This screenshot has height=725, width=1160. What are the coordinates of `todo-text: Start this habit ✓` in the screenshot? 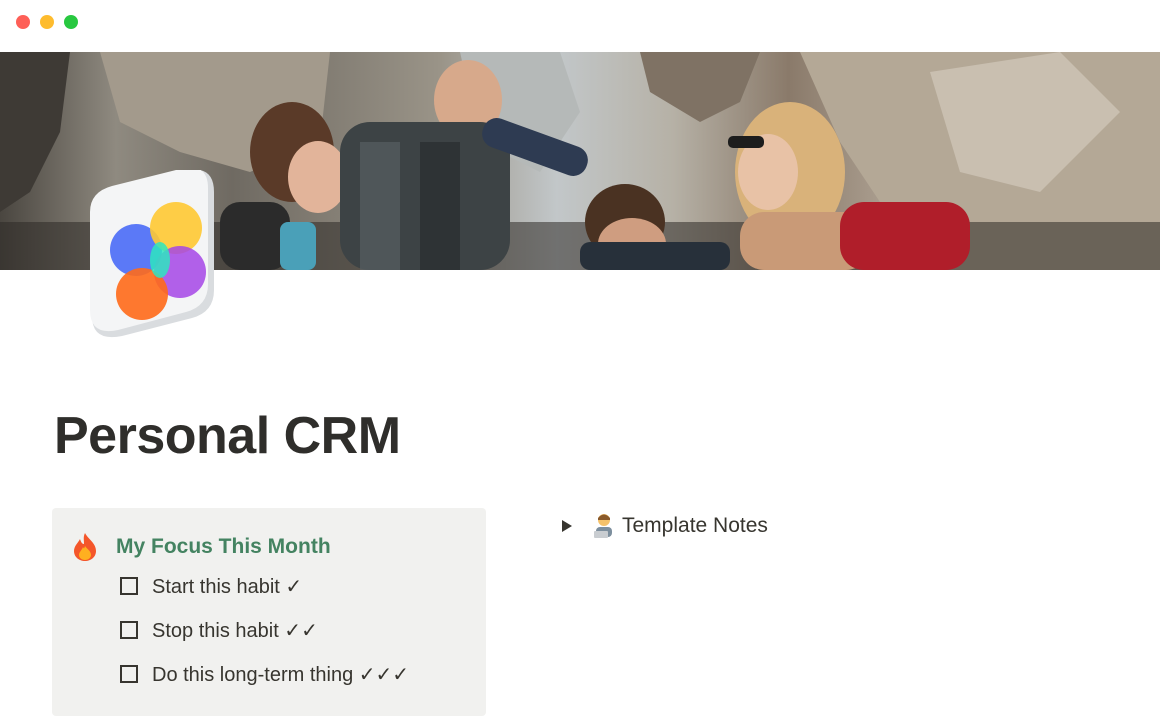 It's located at (227, 586).